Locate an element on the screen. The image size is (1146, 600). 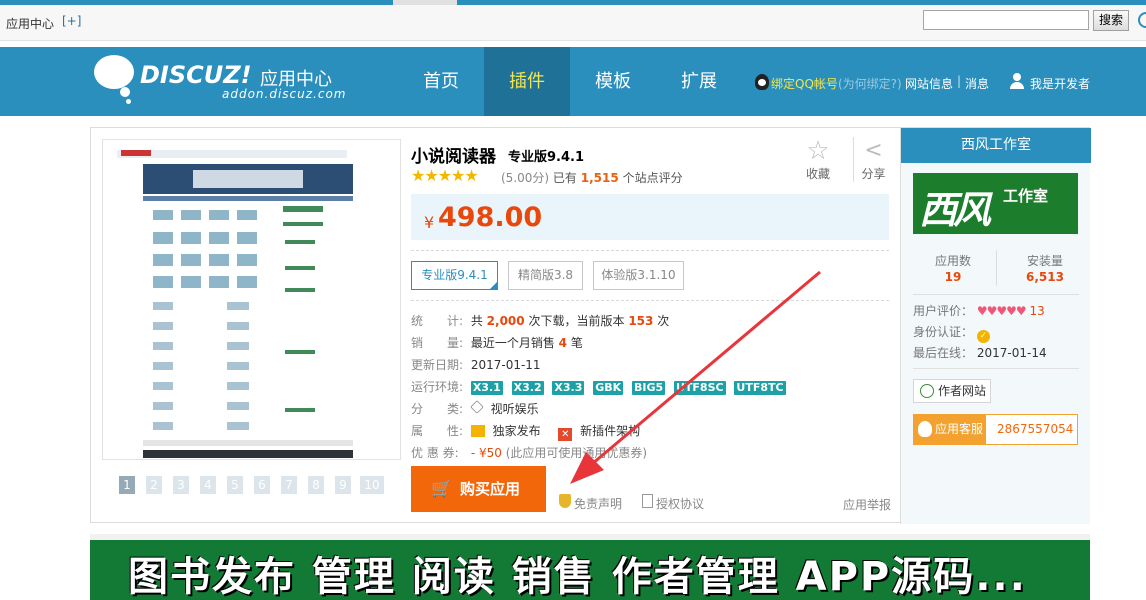
sales-count: 4 is located at coordinates (563, 343).